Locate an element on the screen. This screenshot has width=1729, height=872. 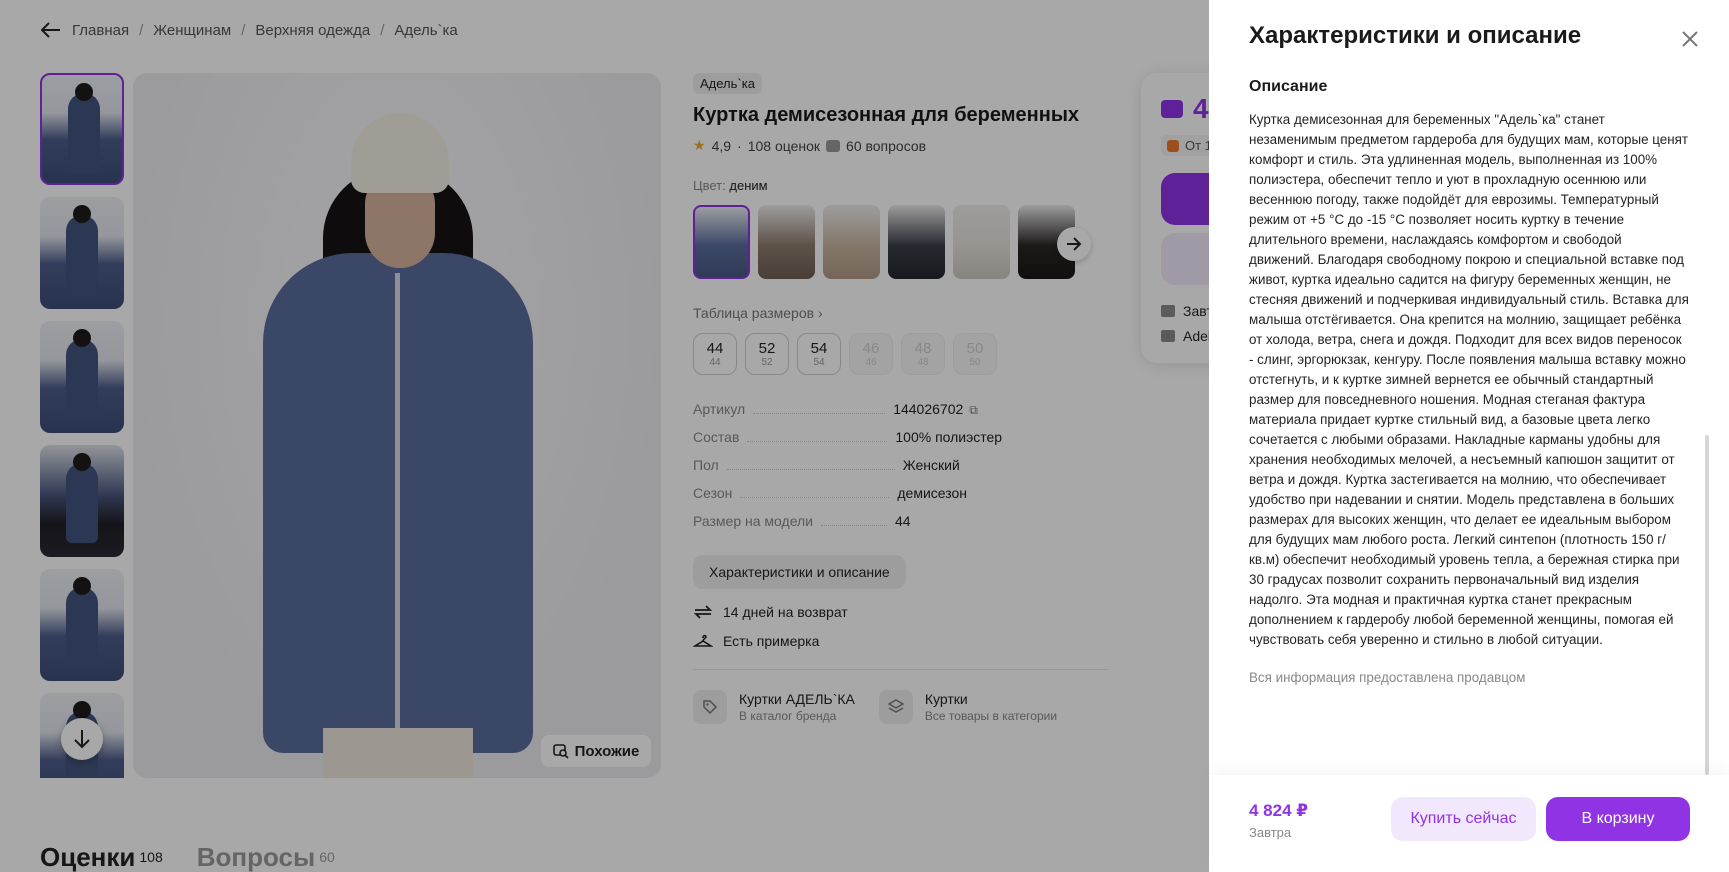
close-icon is located at coordinates (1690, 39).